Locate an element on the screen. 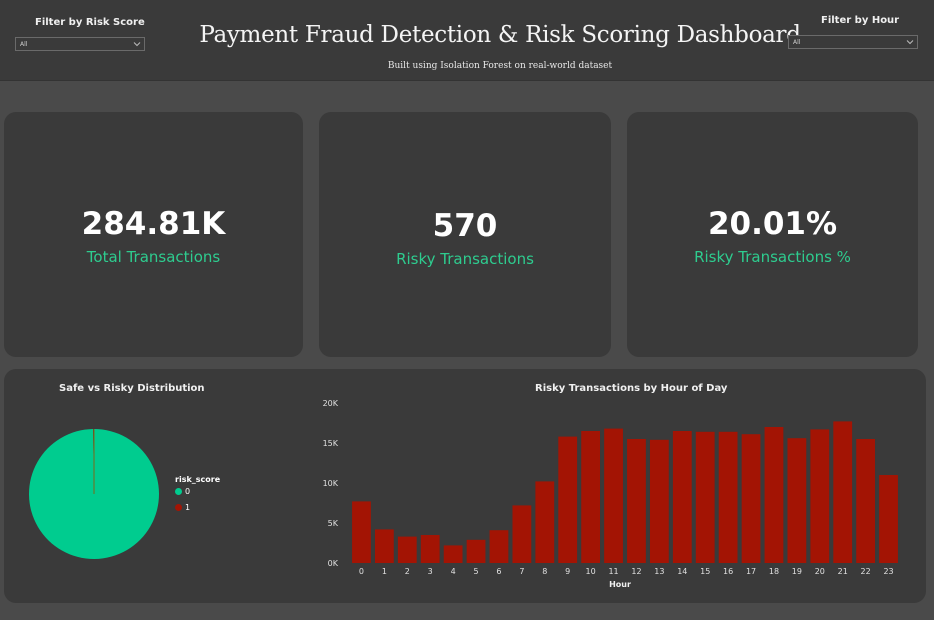 The width and height of the screenshot is (934, 620). y-tick-label: 15K is located at coordinates (331, 443).